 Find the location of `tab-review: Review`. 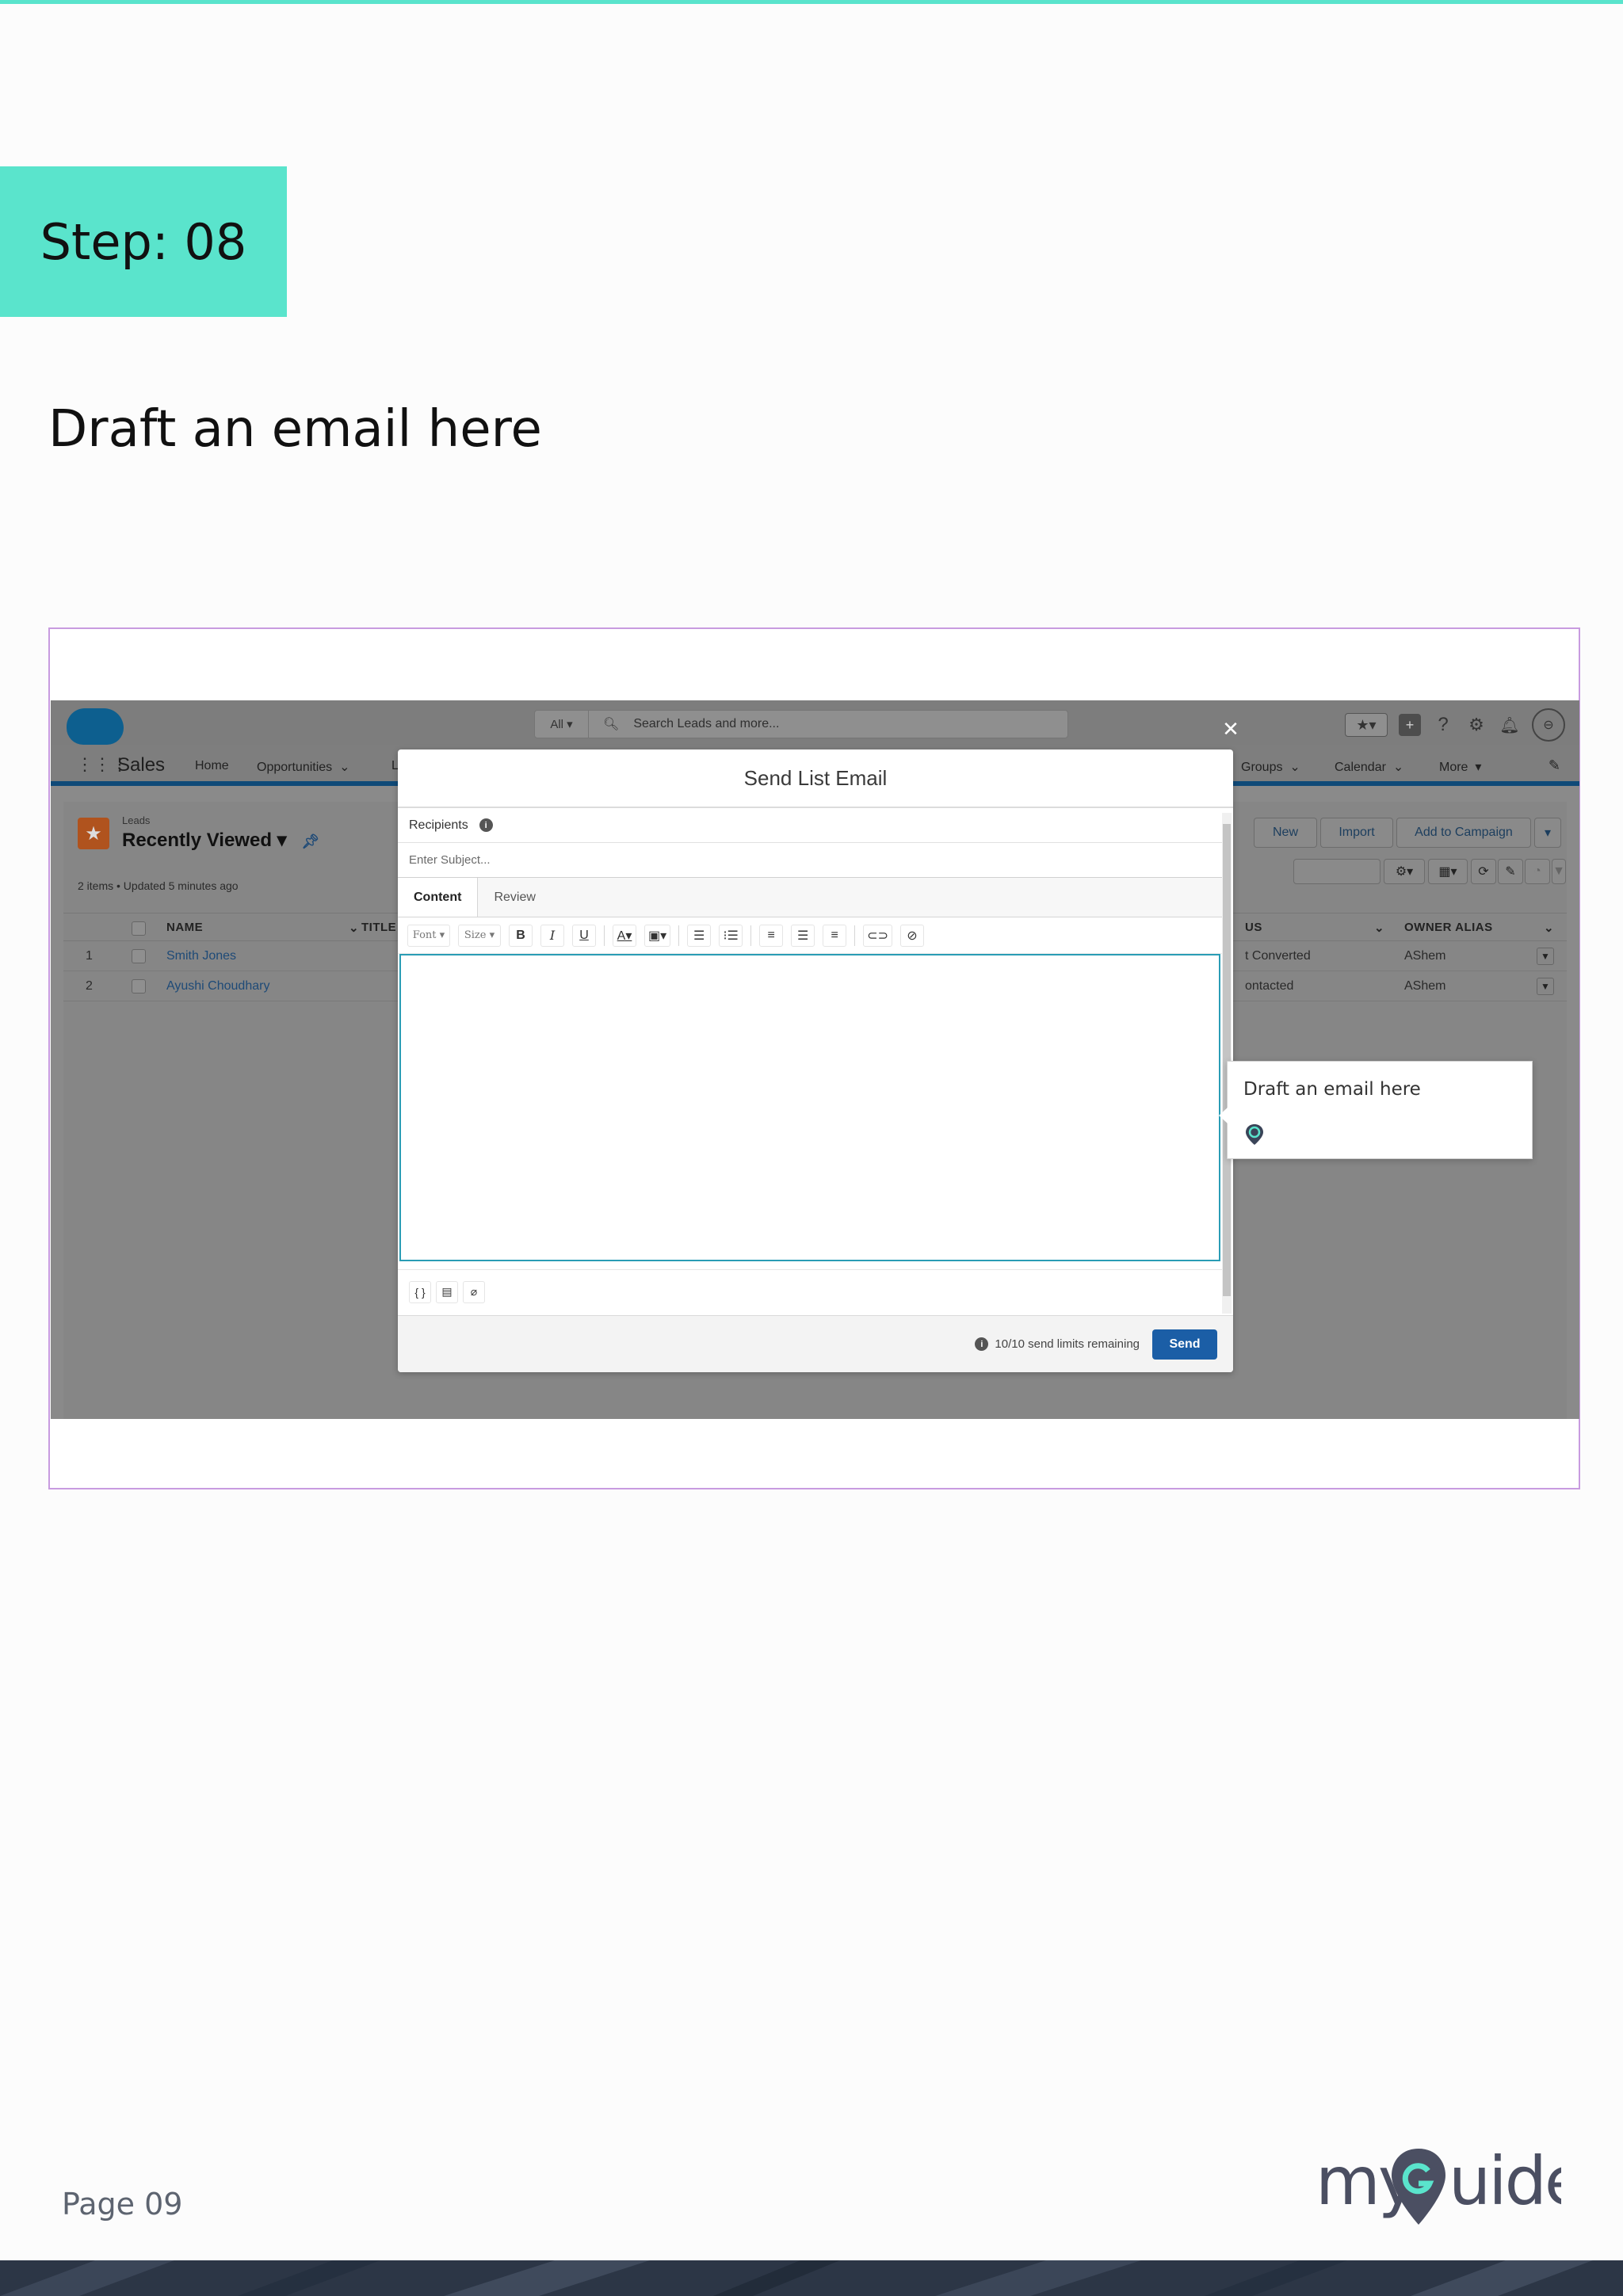

tab-review: Review is located at coordinates (514, 897).